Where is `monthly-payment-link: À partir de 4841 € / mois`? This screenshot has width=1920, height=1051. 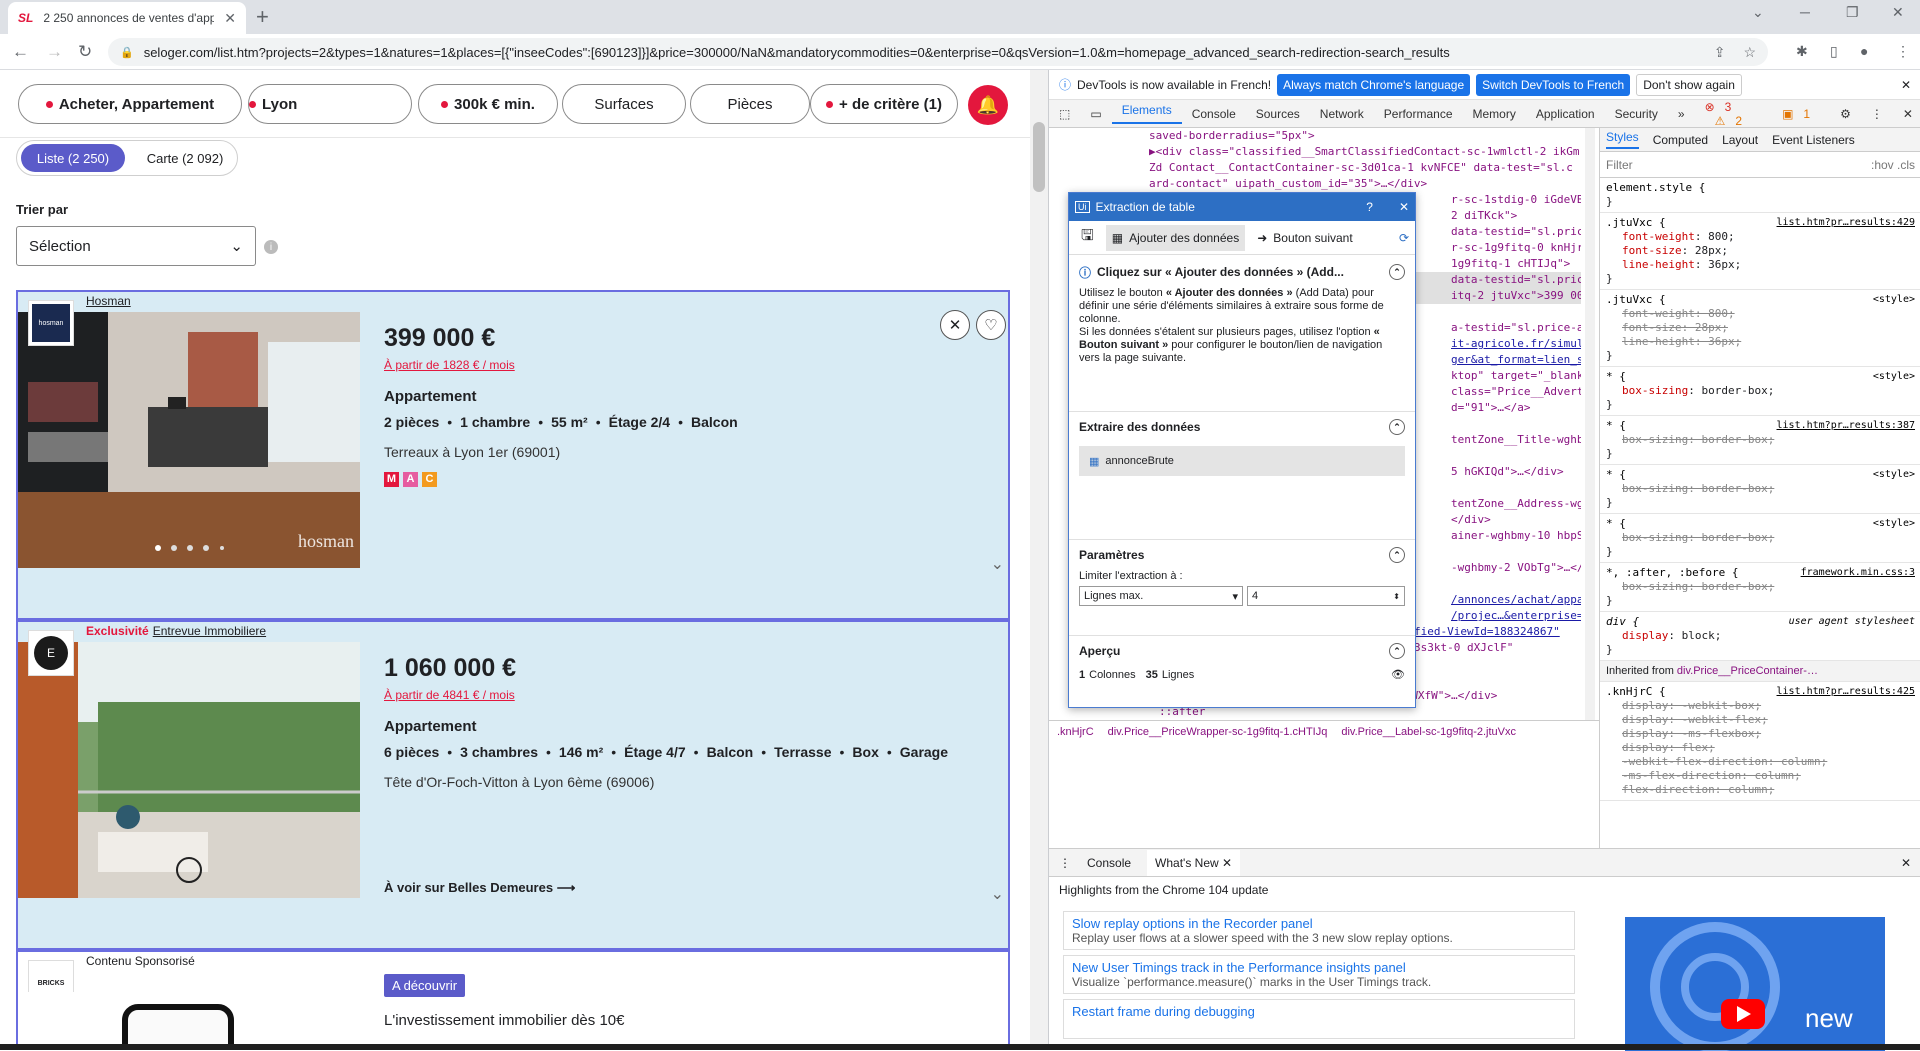 monthly-payment-link: À partir de 4841 € / mois is located at coordinates (449, 695).